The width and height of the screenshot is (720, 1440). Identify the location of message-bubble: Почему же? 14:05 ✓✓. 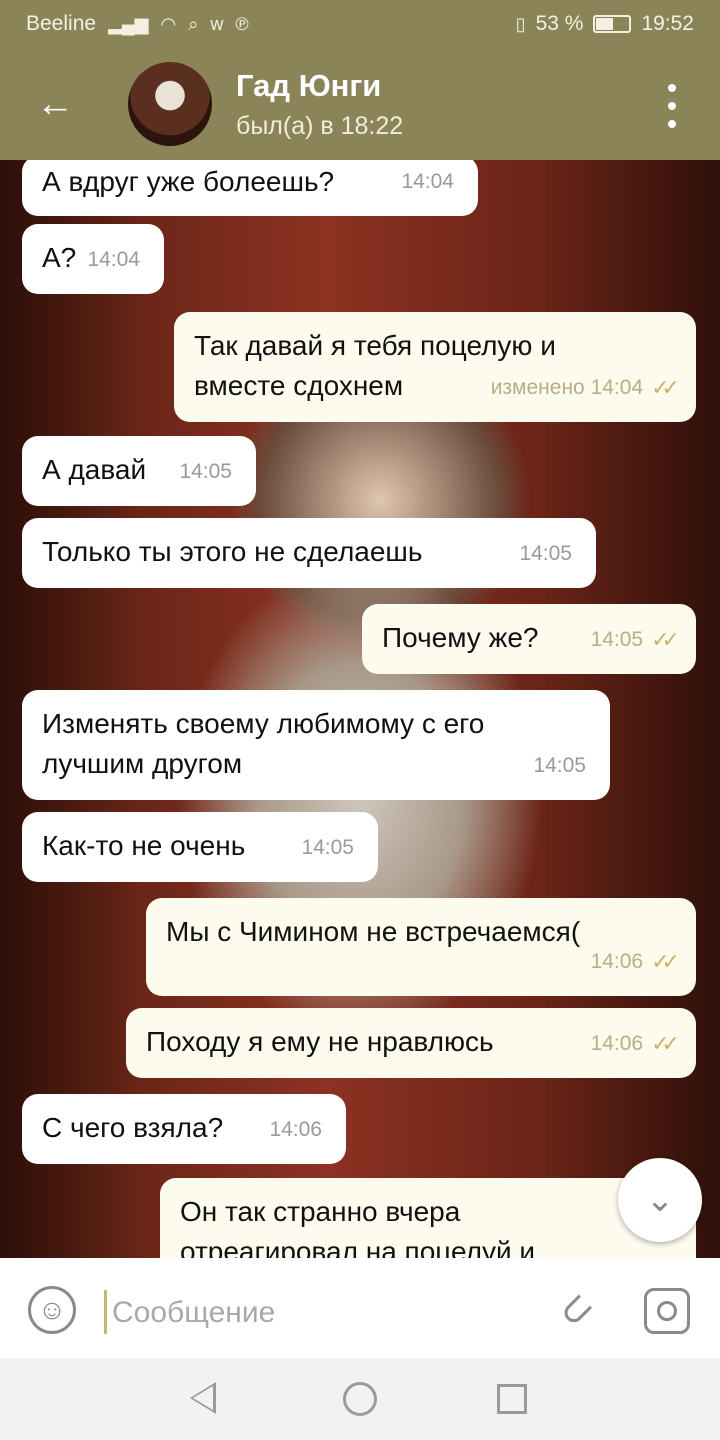
(529, 639).